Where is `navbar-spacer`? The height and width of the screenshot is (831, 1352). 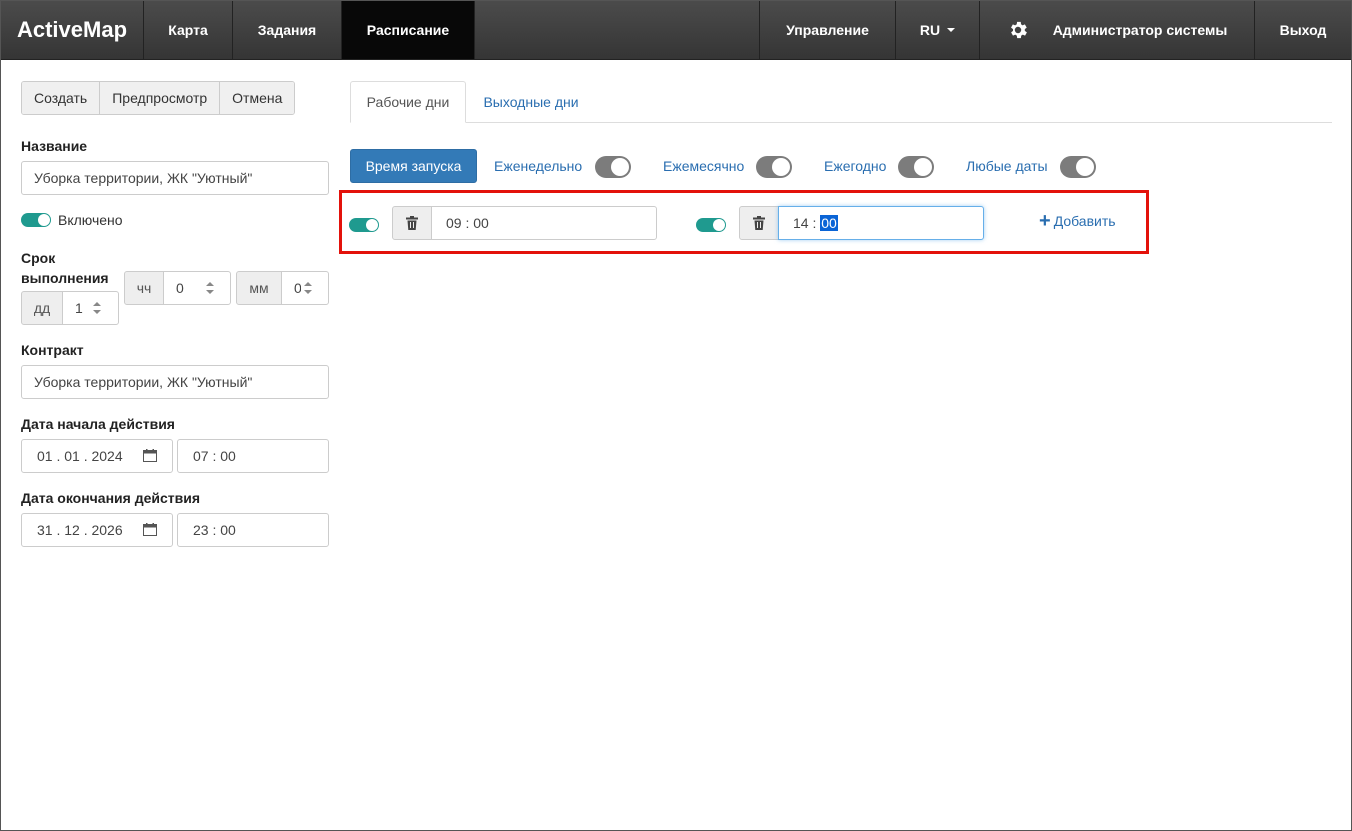
navbar-spacer is located at coordinates (617, 30).